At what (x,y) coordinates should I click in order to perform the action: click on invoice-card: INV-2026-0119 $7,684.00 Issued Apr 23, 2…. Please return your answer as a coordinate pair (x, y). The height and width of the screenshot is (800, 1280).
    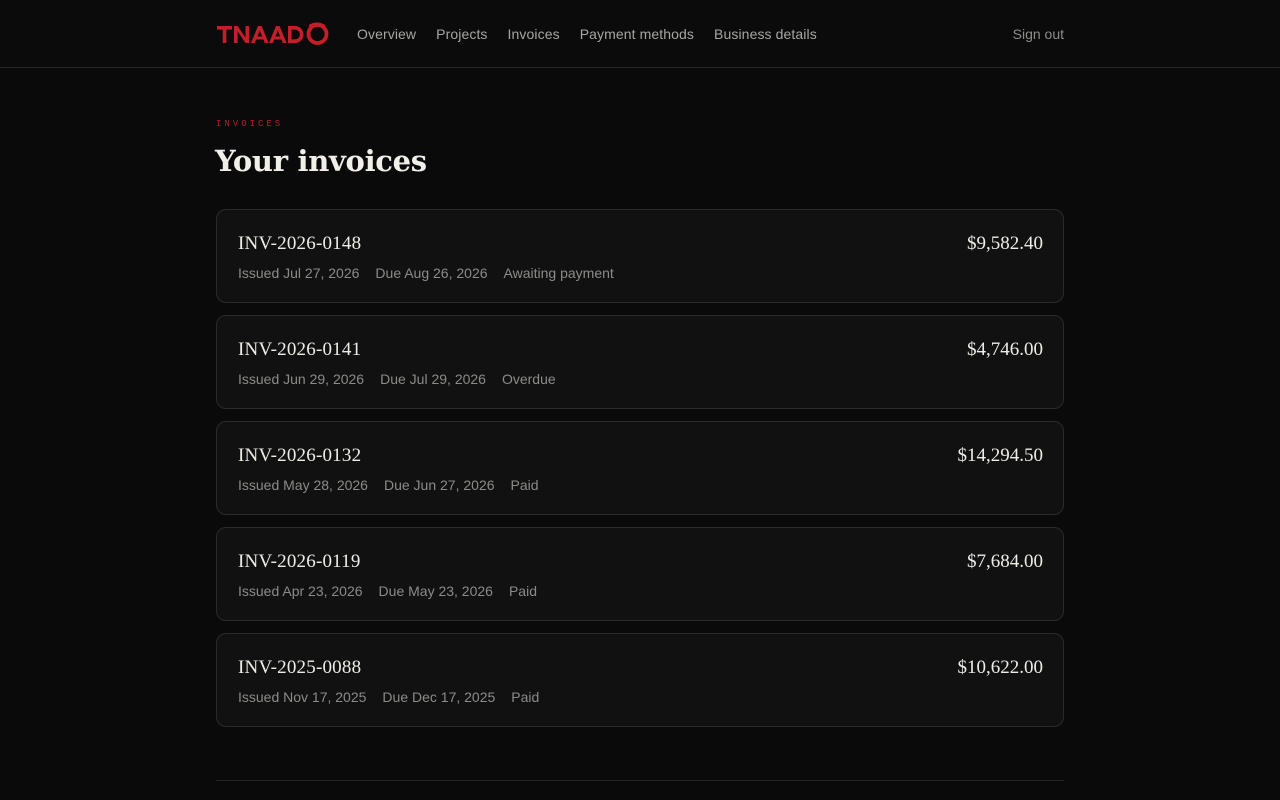
    Looking at the image, I should click on (640, 574).